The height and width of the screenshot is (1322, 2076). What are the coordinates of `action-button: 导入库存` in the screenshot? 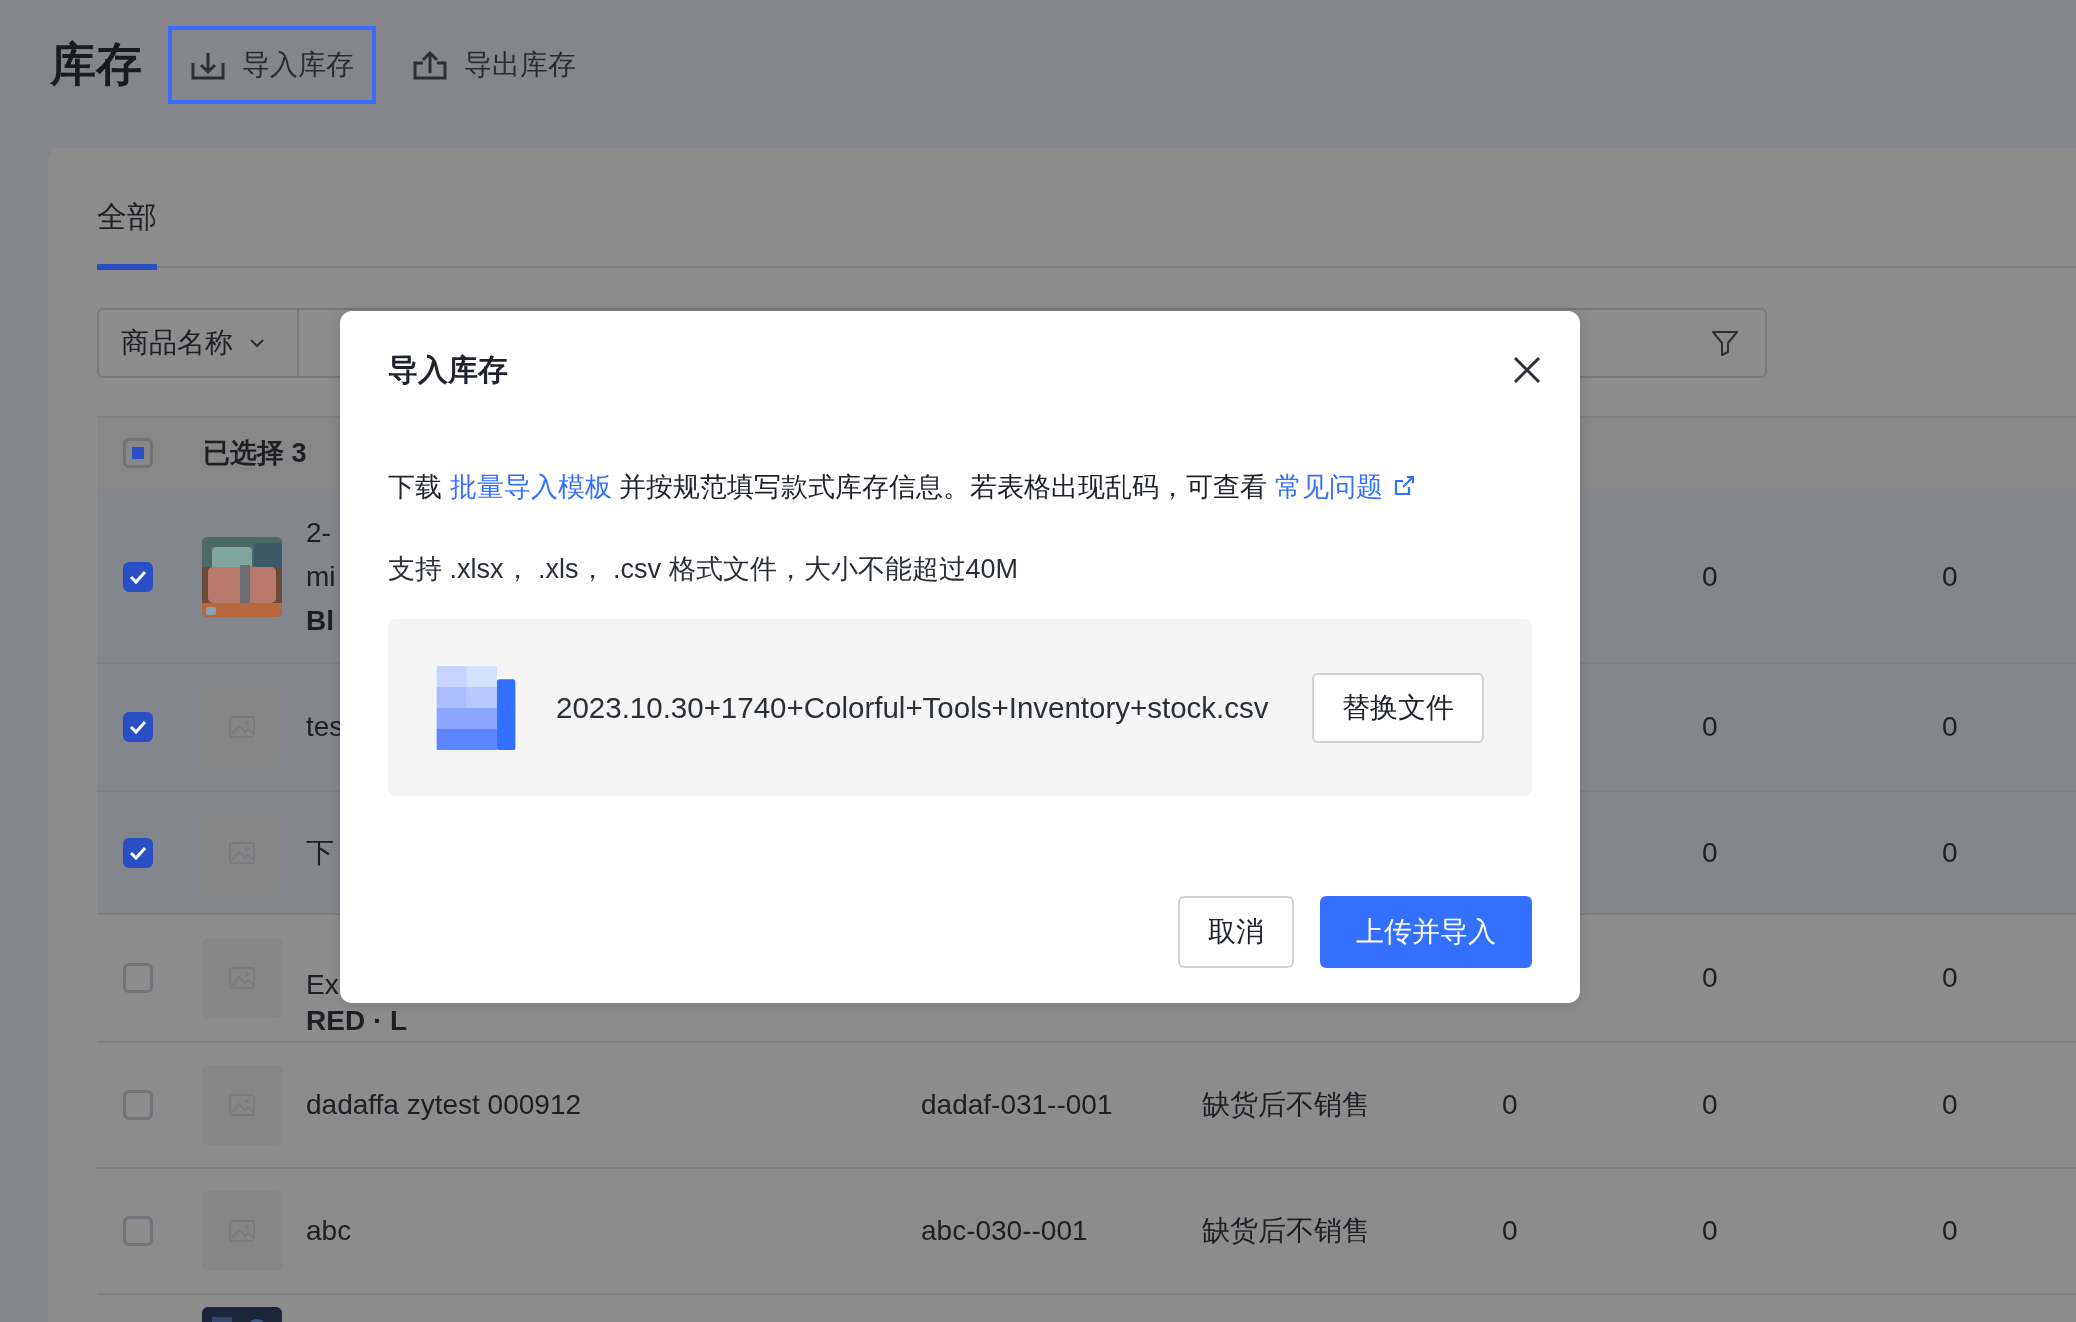 It's located at (272, 65).